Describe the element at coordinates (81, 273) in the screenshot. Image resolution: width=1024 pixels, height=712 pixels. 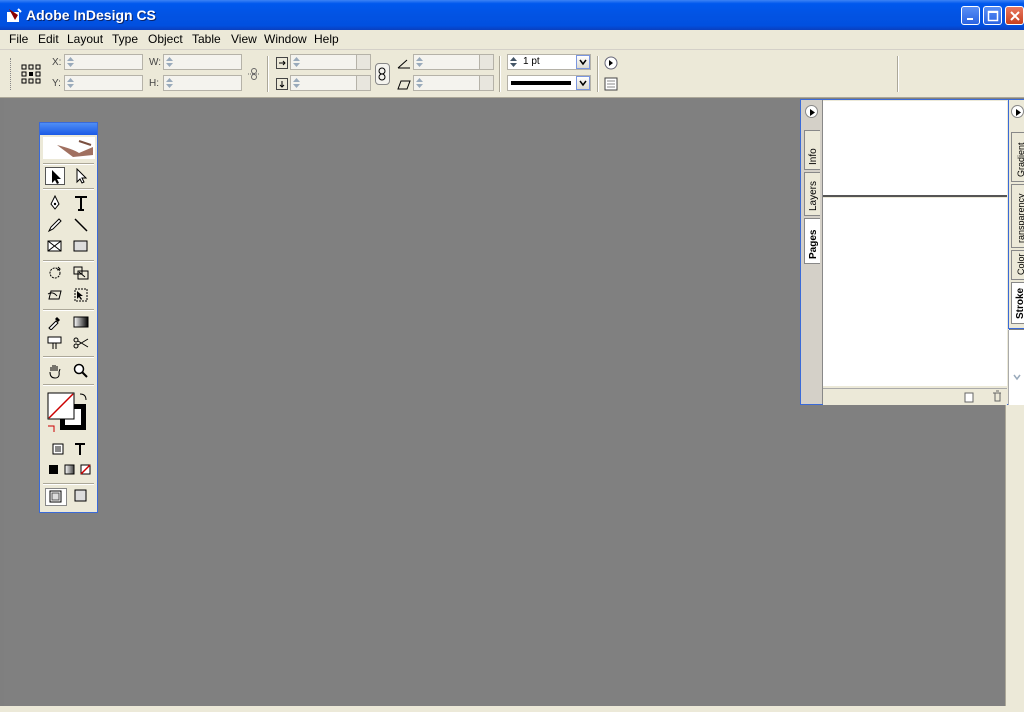
I see `scale-tool` at that location.